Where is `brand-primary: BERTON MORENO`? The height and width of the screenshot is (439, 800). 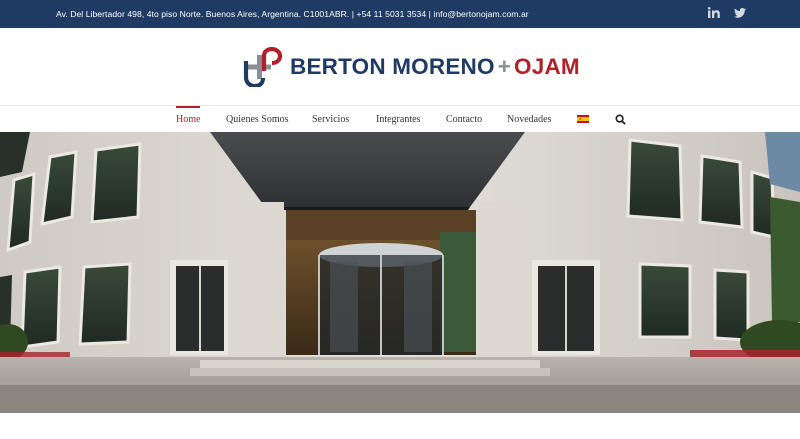 brand-primary: BERTON MORENO is located at coordinates (392, 66).